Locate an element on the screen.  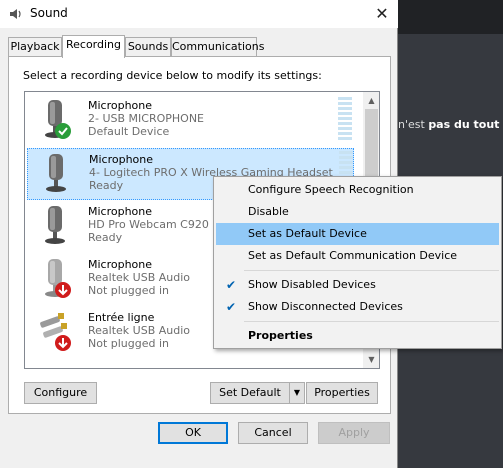
menu-item-show-disconnected: ✔ Show Disconnected Devices is located at coordinates (357, 307).